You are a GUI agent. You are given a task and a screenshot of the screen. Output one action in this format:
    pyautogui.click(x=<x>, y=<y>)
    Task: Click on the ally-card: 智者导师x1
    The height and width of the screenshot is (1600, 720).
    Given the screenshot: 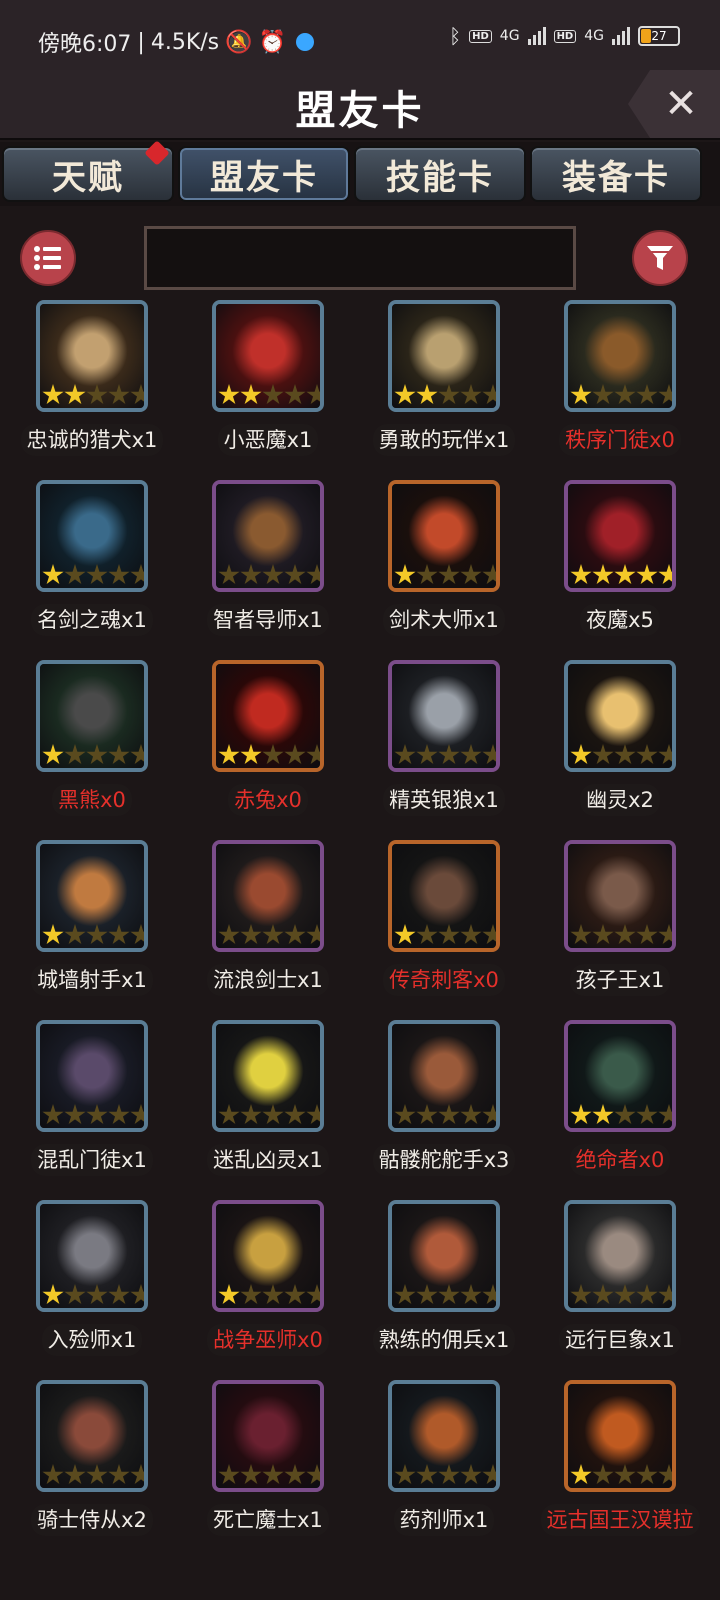 What is the action you would take?
    pyautogui.click(x=268, y=570)
    